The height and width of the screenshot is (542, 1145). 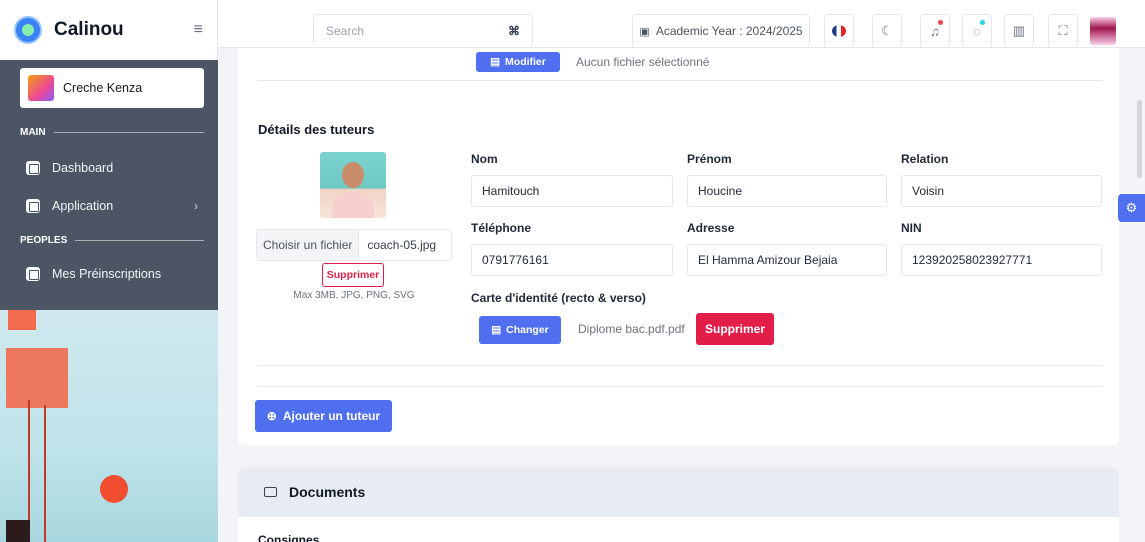 What do you see at coordinates (631, 329) in the screenshot?
I see `id-card-file-name: Diplome bac.pdf.pdf` at bounding box center [631, 329].